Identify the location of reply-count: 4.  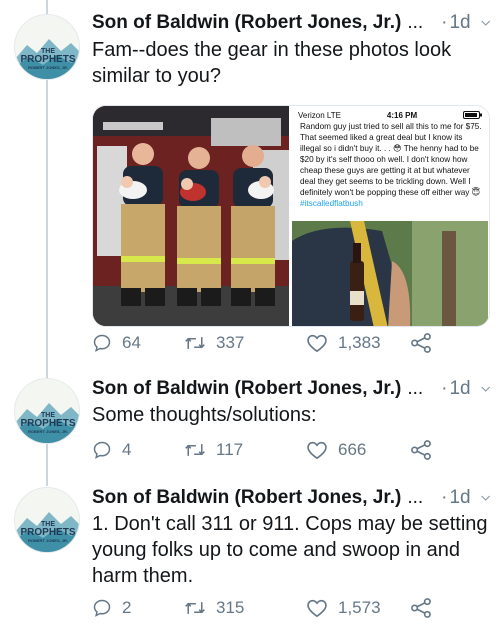
(127, 449).